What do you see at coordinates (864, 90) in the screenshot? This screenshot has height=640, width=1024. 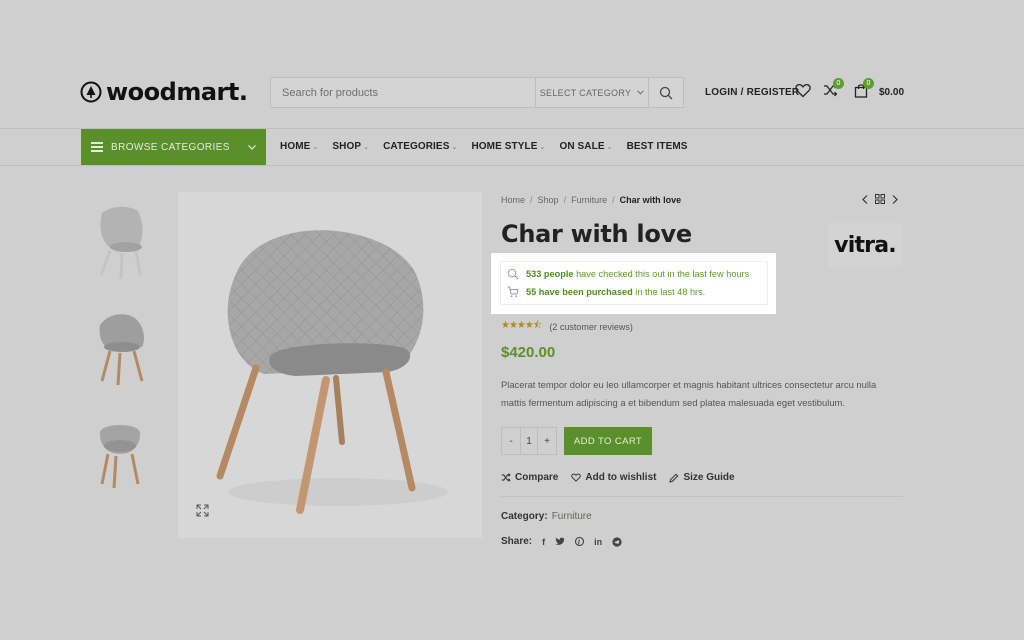 I see `cart-button: 0` at bounding box center [864, 90].